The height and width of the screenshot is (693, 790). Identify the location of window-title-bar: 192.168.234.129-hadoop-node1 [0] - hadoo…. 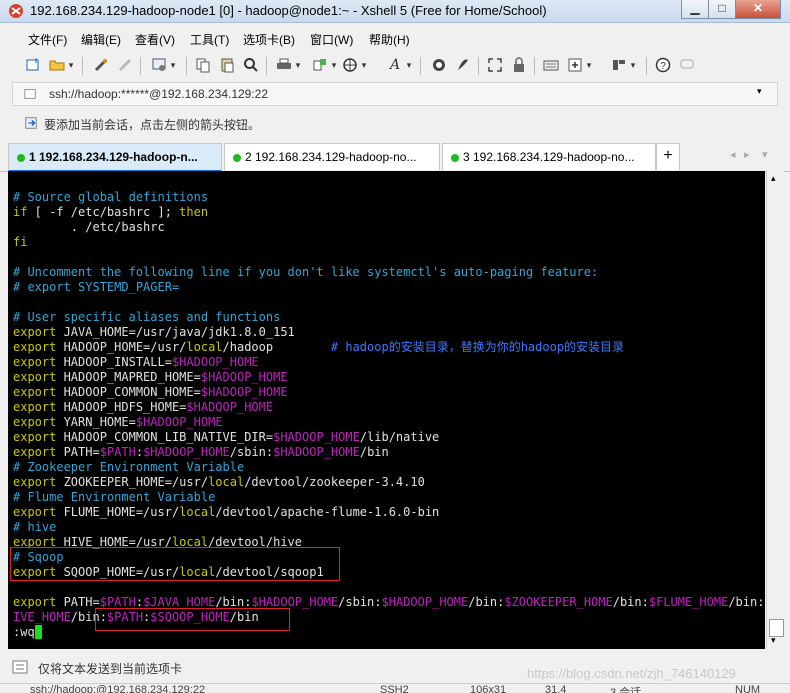
(395, 11).